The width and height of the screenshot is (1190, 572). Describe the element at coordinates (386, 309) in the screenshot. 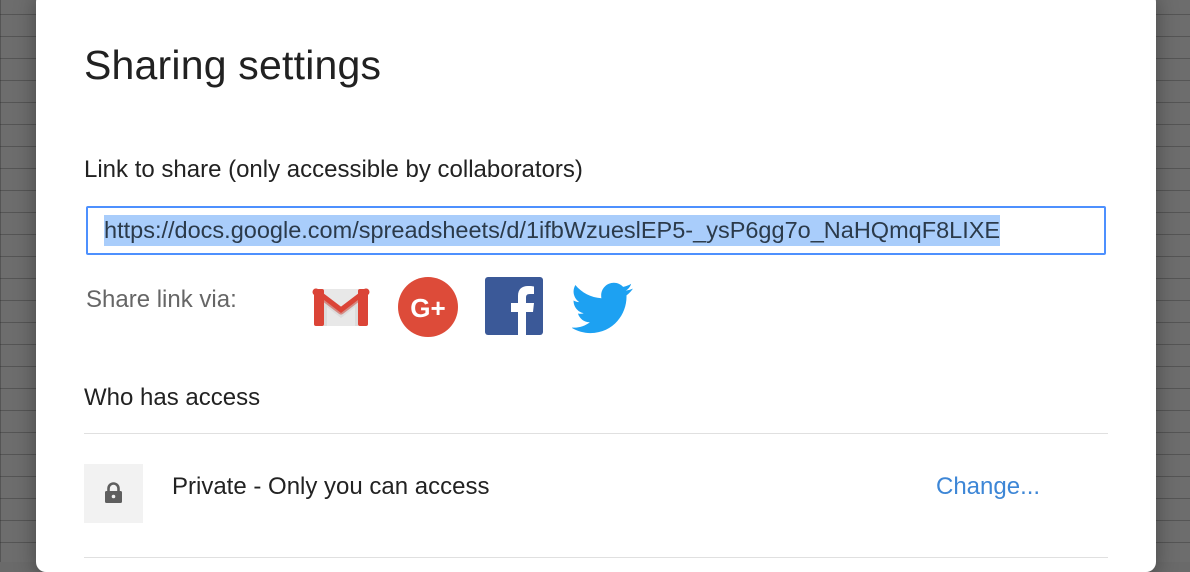

I see `share-link-via-row: Share link via: G+` at that location.